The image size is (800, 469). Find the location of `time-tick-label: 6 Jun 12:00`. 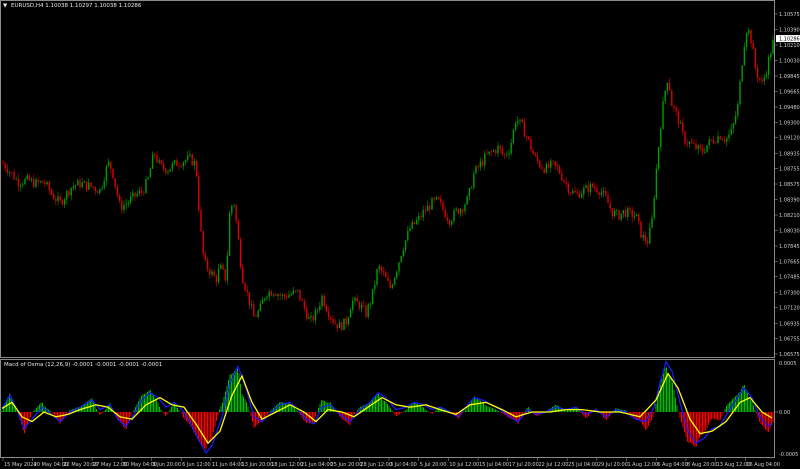

time-tick-label: 6 Jun 12:00 is located at coordinates (196, 465).